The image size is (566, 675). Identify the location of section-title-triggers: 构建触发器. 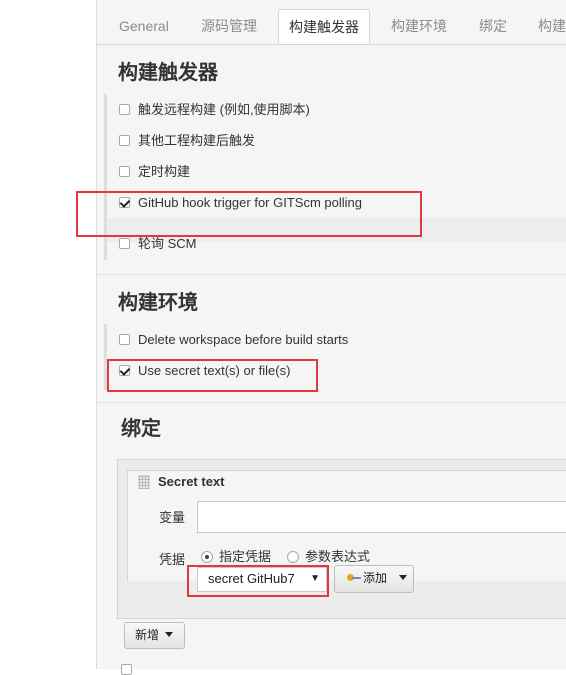
(168, 73).